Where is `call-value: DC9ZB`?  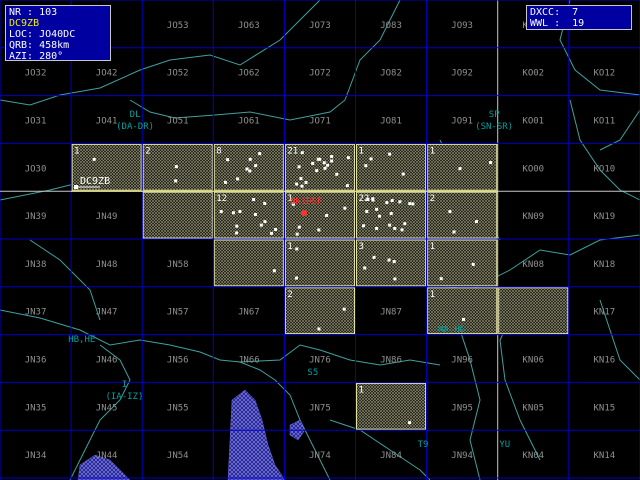 call-value: DC9ZB is located at coordinates (24, 23).